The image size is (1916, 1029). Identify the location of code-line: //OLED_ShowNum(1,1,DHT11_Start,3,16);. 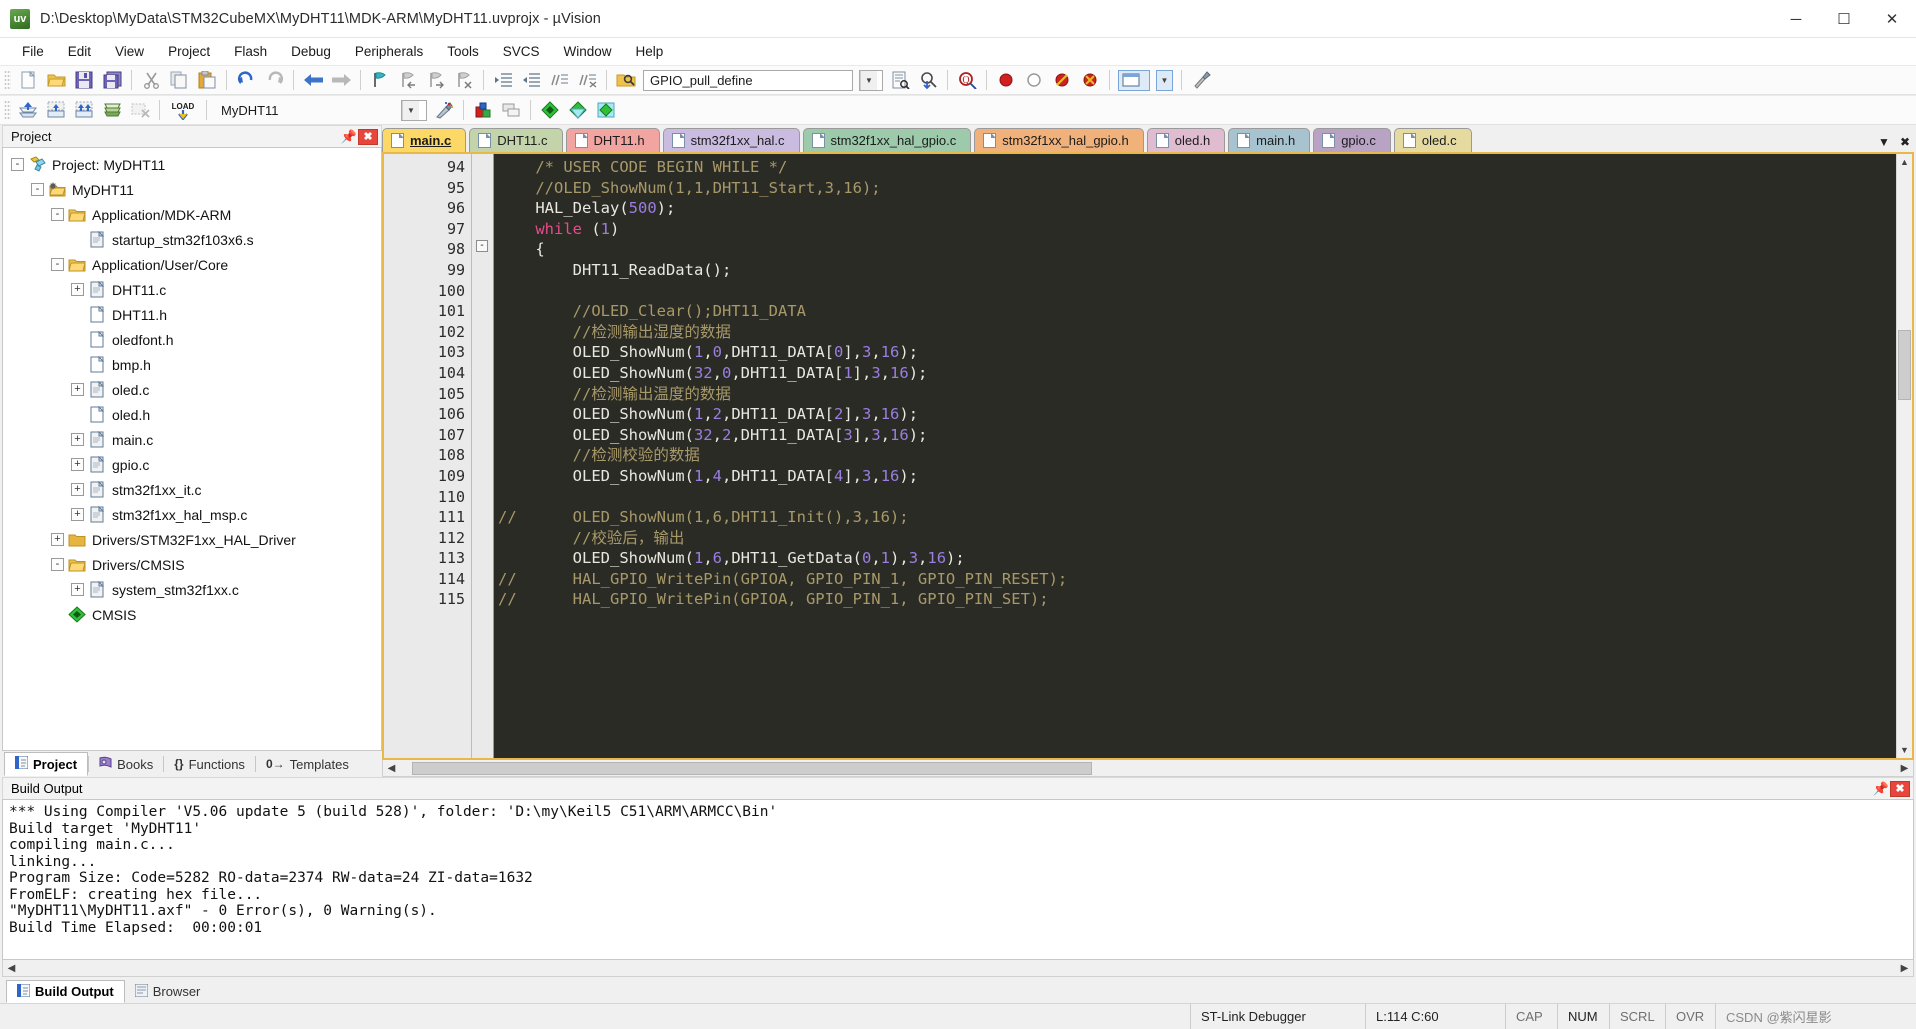
(1195, 188).